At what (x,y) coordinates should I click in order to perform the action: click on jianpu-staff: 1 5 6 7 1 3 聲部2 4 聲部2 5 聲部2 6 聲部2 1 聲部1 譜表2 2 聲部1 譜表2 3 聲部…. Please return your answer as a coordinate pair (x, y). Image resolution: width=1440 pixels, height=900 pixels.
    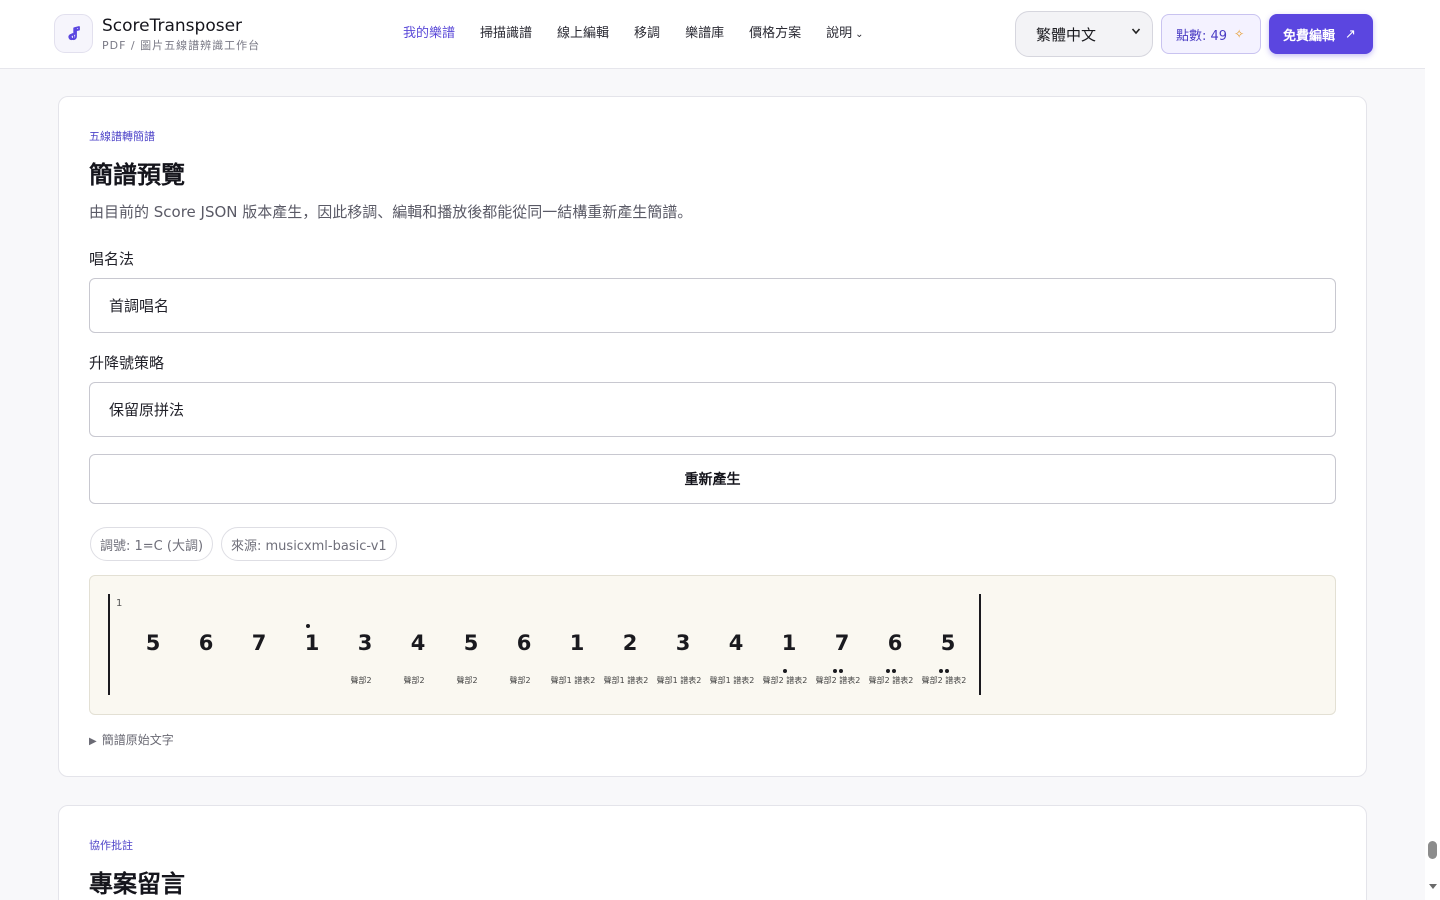
    Looking at the image, I should click on (544, 644).